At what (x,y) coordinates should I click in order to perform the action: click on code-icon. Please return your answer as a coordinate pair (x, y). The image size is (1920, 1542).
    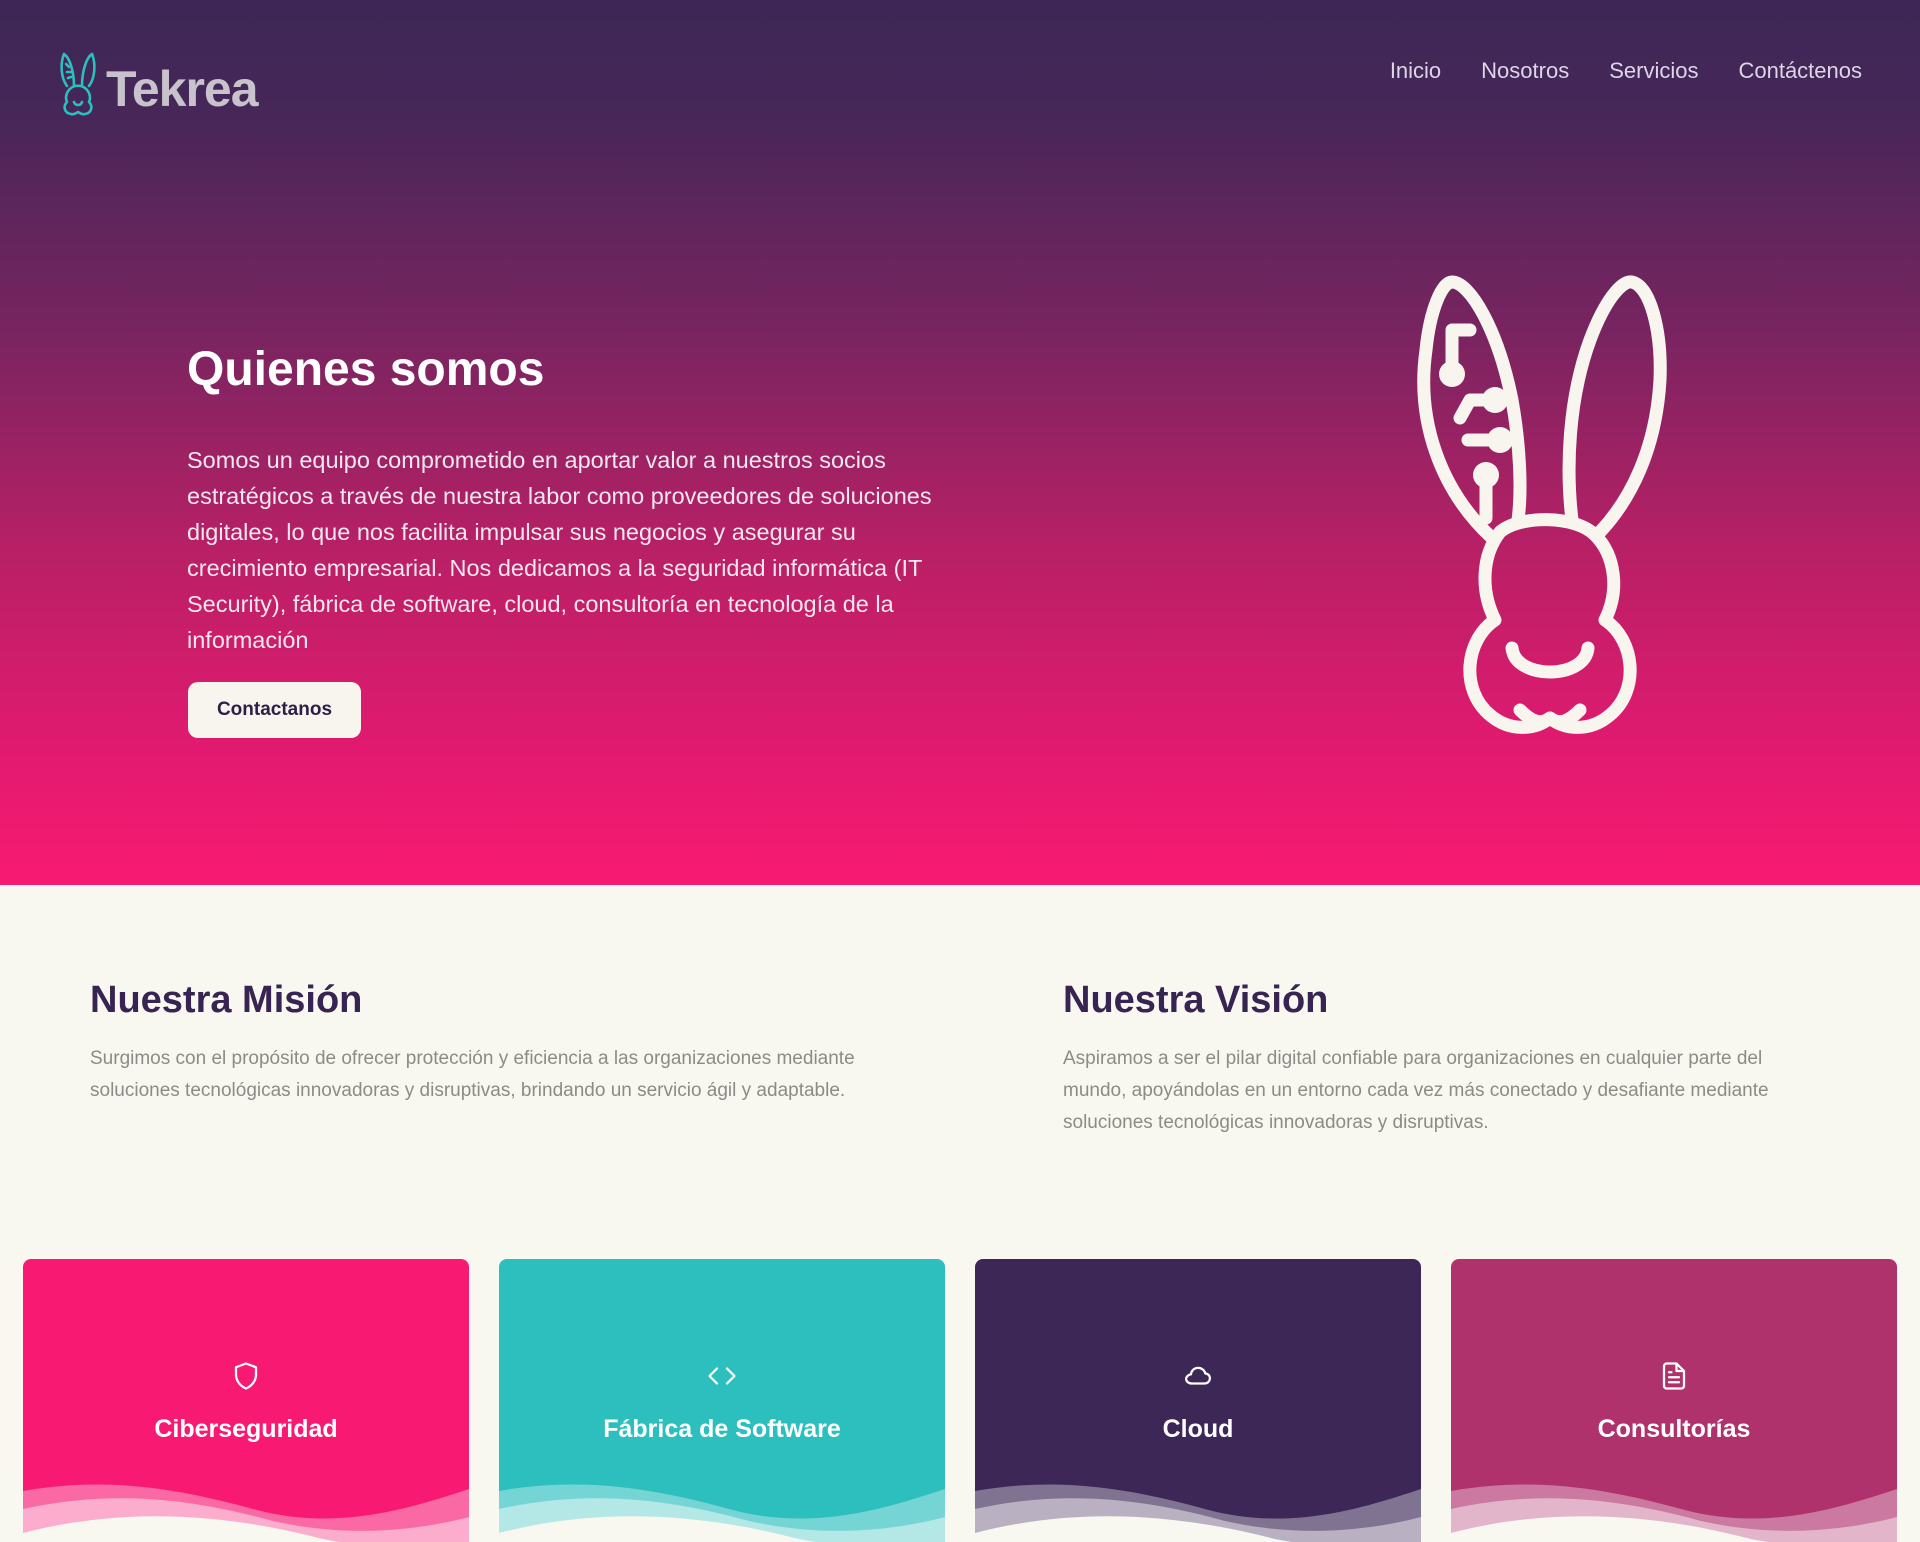
    Looking at the image, I should click on (722, 1376).